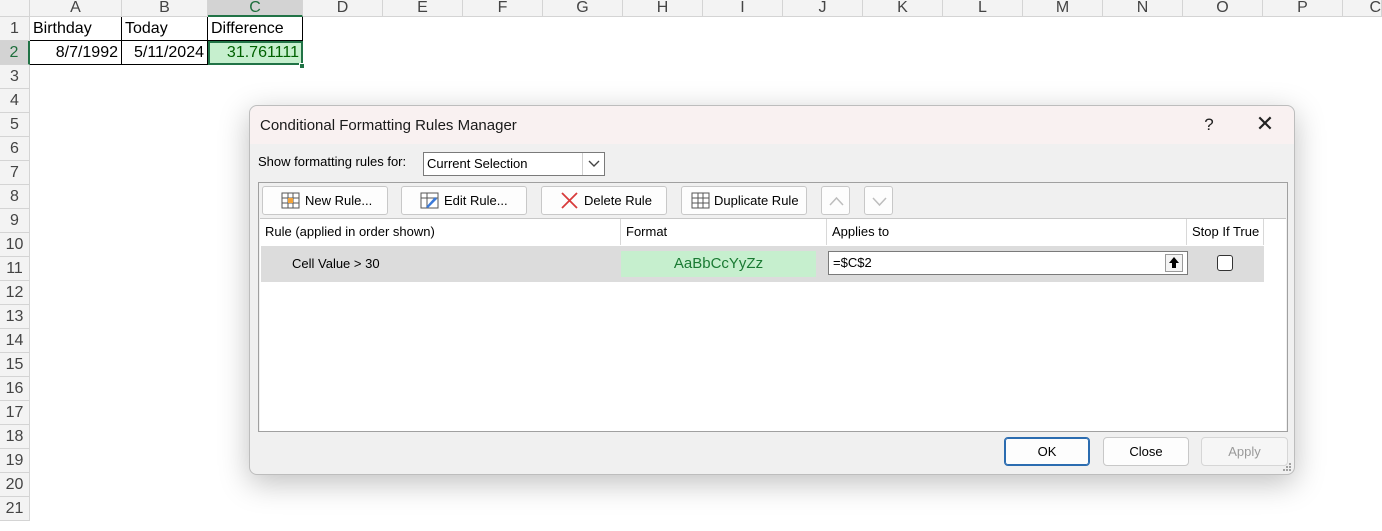 This screenshot has width=1382, height=531. What do you see at coordinates (165, 8) in the screenshot?
I see `column-header-b: B` at bounding box center [165, 8].